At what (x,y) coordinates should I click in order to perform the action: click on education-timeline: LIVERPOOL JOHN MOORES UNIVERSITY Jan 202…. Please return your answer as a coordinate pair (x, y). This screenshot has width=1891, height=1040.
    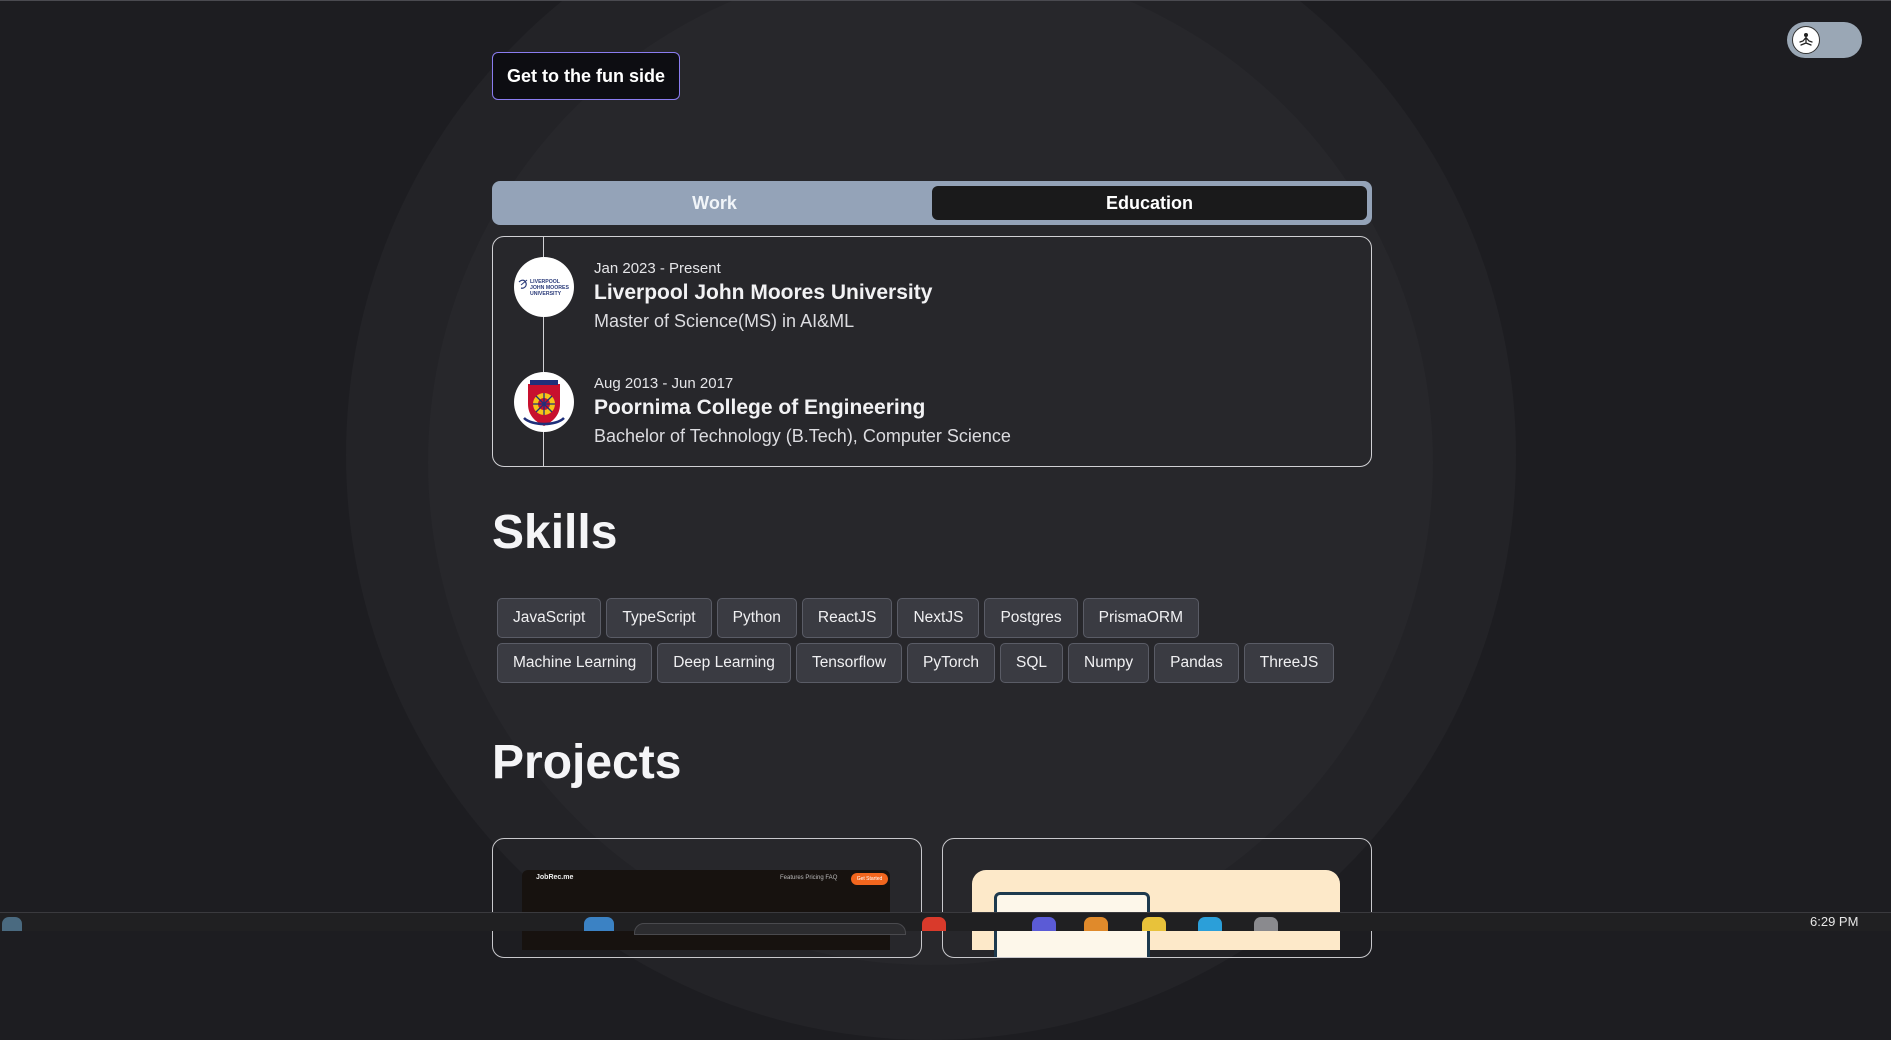
    Looking at the image, I should click on (932, 351).